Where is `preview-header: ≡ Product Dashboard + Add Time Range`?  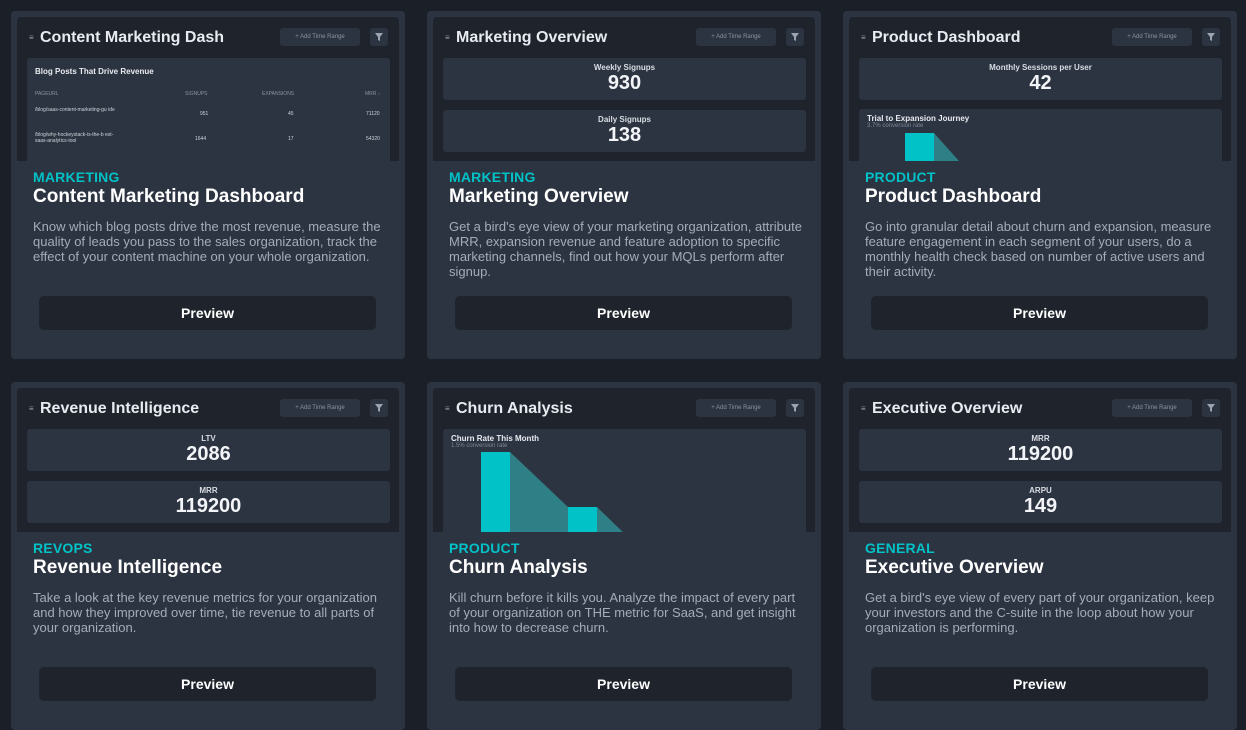
preview-header: ≡ Product Dashboard + Add Time Range is located at coordinates (1040, 37).